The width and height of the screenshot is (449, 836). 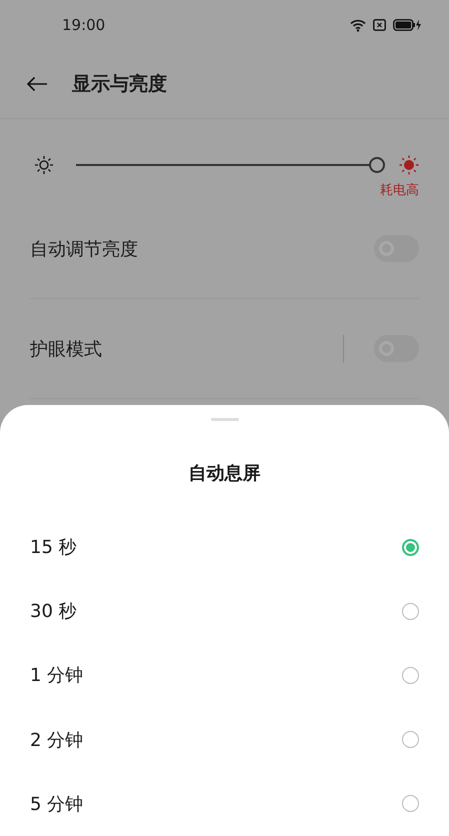 What do you see at coordinates (37, 84) in the screenshot?
I see `back-button` at bounding box center [37, 84].